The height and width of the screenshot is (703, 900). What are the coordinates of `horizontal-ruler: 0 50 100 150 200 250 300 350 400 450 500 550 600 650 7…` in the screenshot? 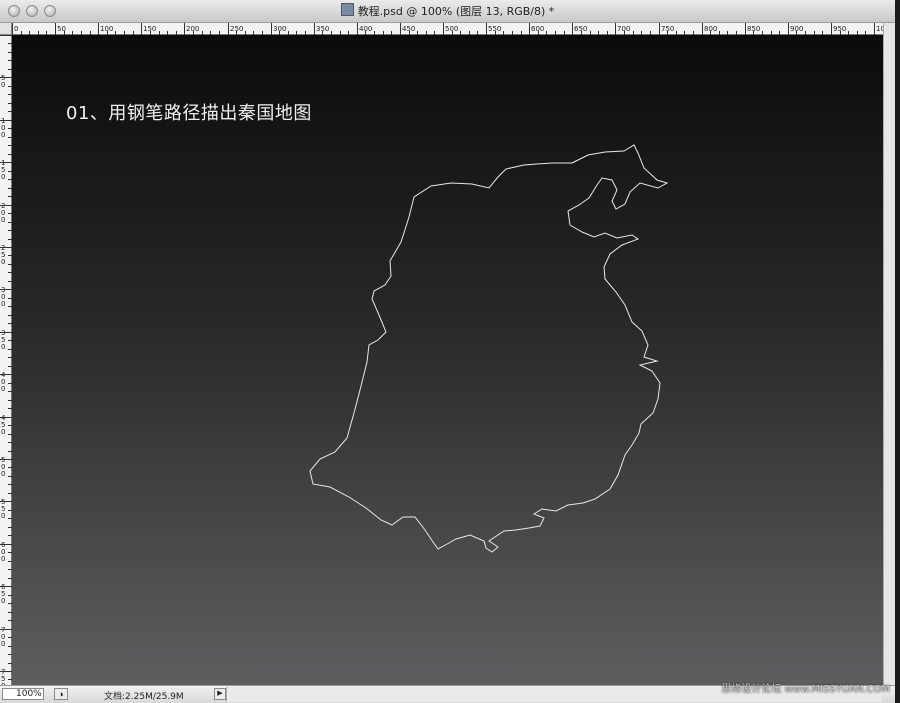 It's located at (447, 29).